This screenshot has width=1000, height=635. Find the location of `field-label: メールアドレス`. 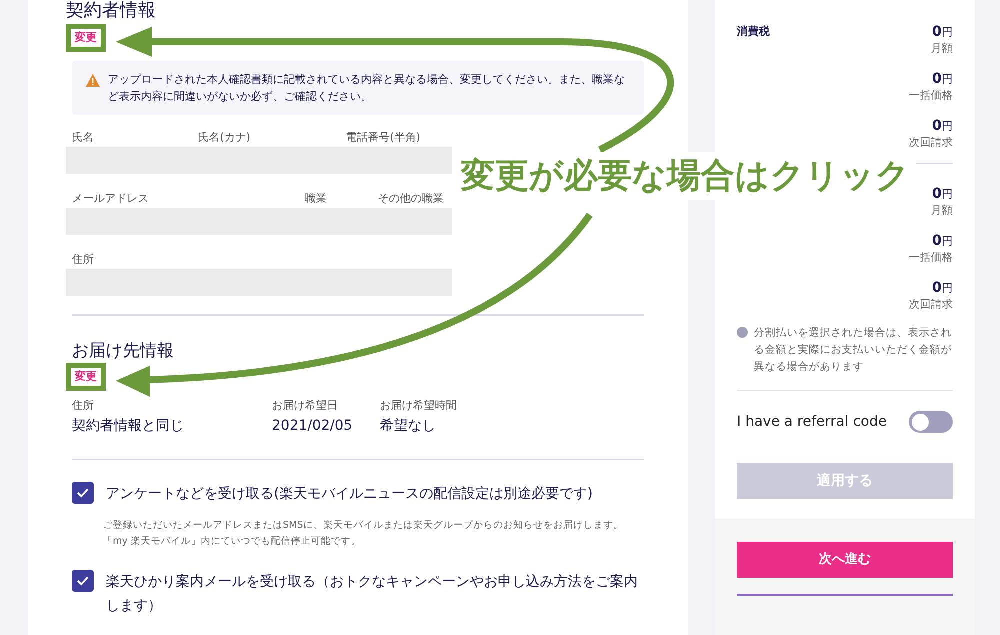

field-label: メールアドレス is located at coordinates (111, 199).